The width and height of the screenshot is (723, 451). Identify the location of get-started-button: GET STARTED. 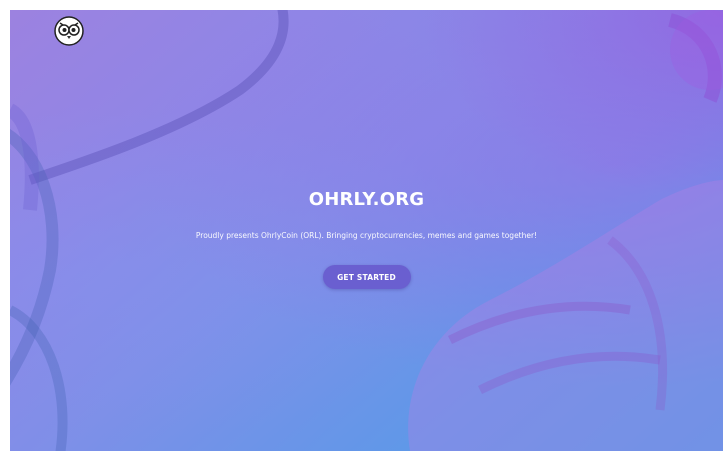
(366, 277).